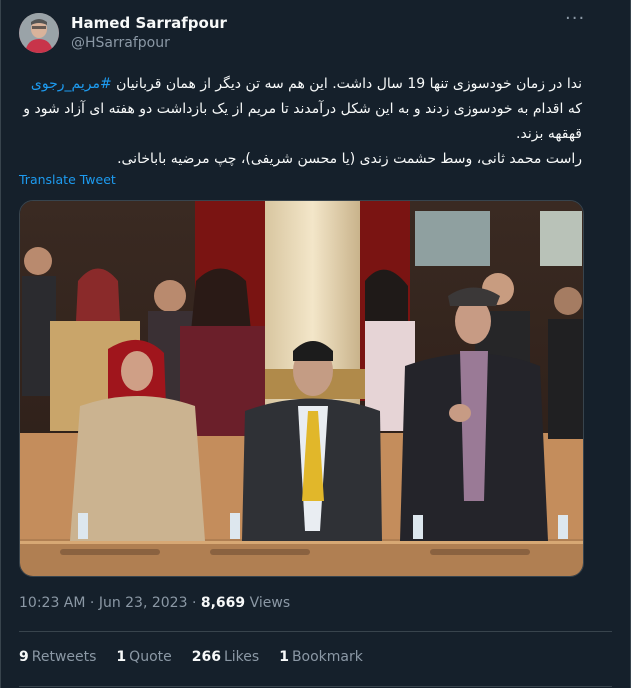 This screenshot has height=688, width=631. What do you see at coordinates (241, 657) in the screenshot?
I see `likes-label: Likes` at bounding box center [241, 657].